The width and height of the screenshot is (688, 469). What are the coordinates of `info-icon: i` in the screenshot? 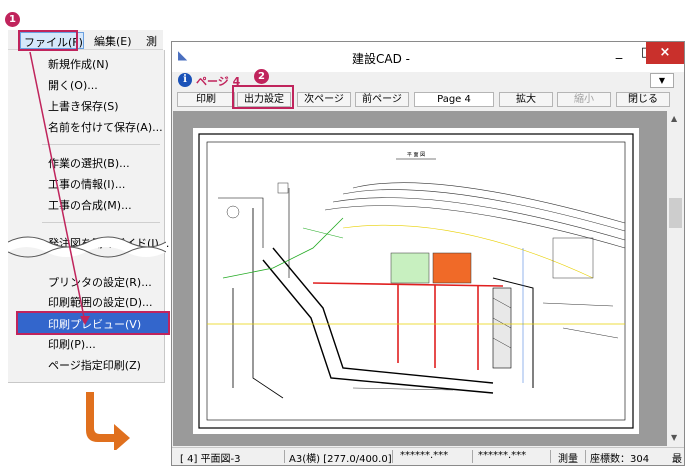 It's located at (185, 80).